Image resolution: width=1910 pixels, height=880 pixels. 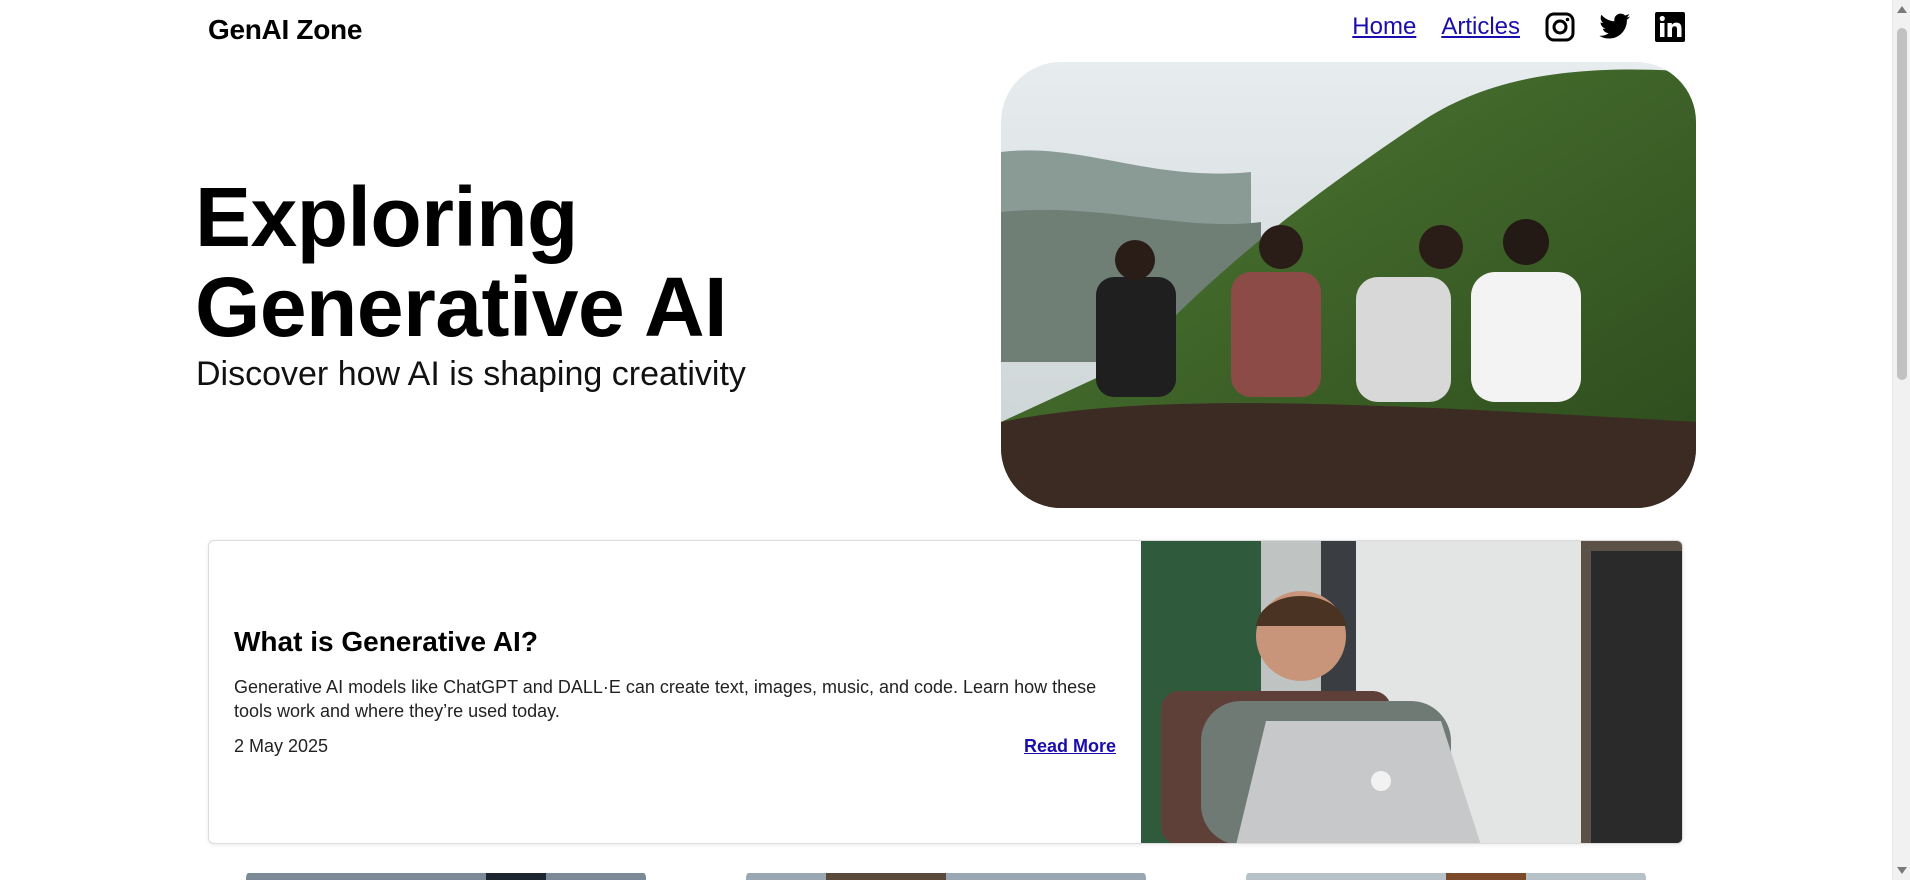 I want to click on twitter-icon, so click(x=1615, y=27).